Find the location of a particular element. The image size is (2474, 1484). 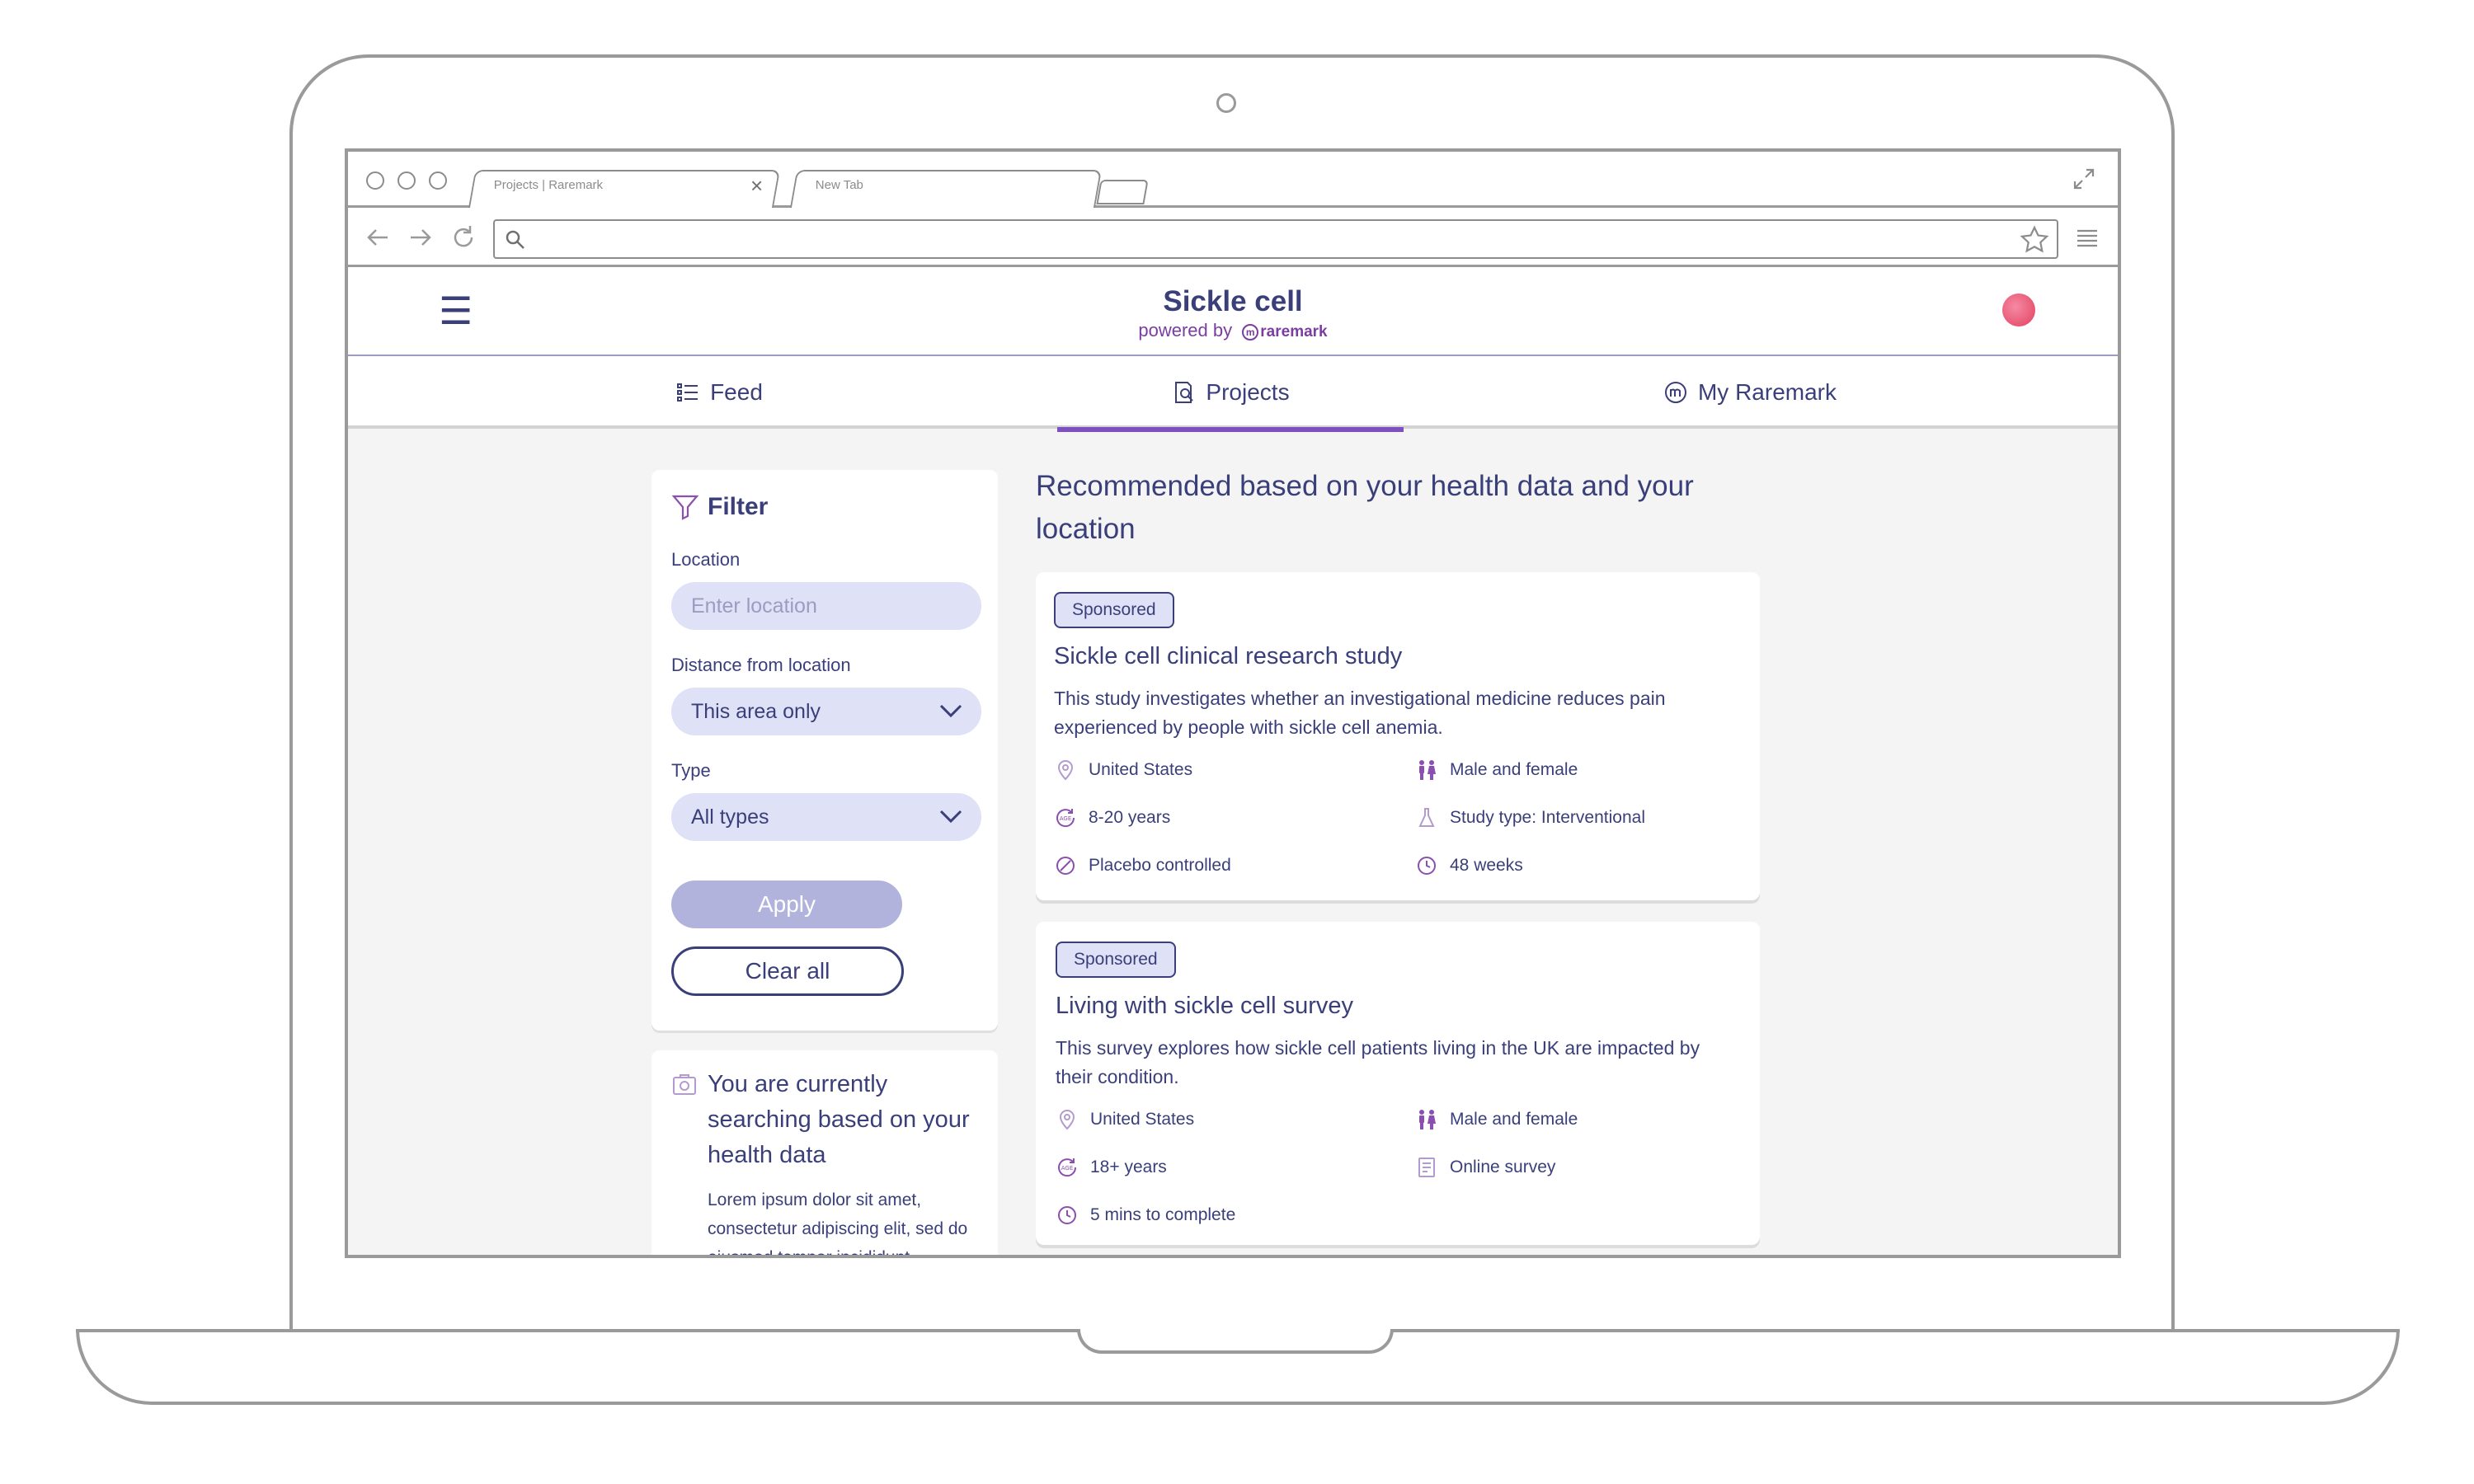

window-minimize-dot is located at coordinates (406, 180).